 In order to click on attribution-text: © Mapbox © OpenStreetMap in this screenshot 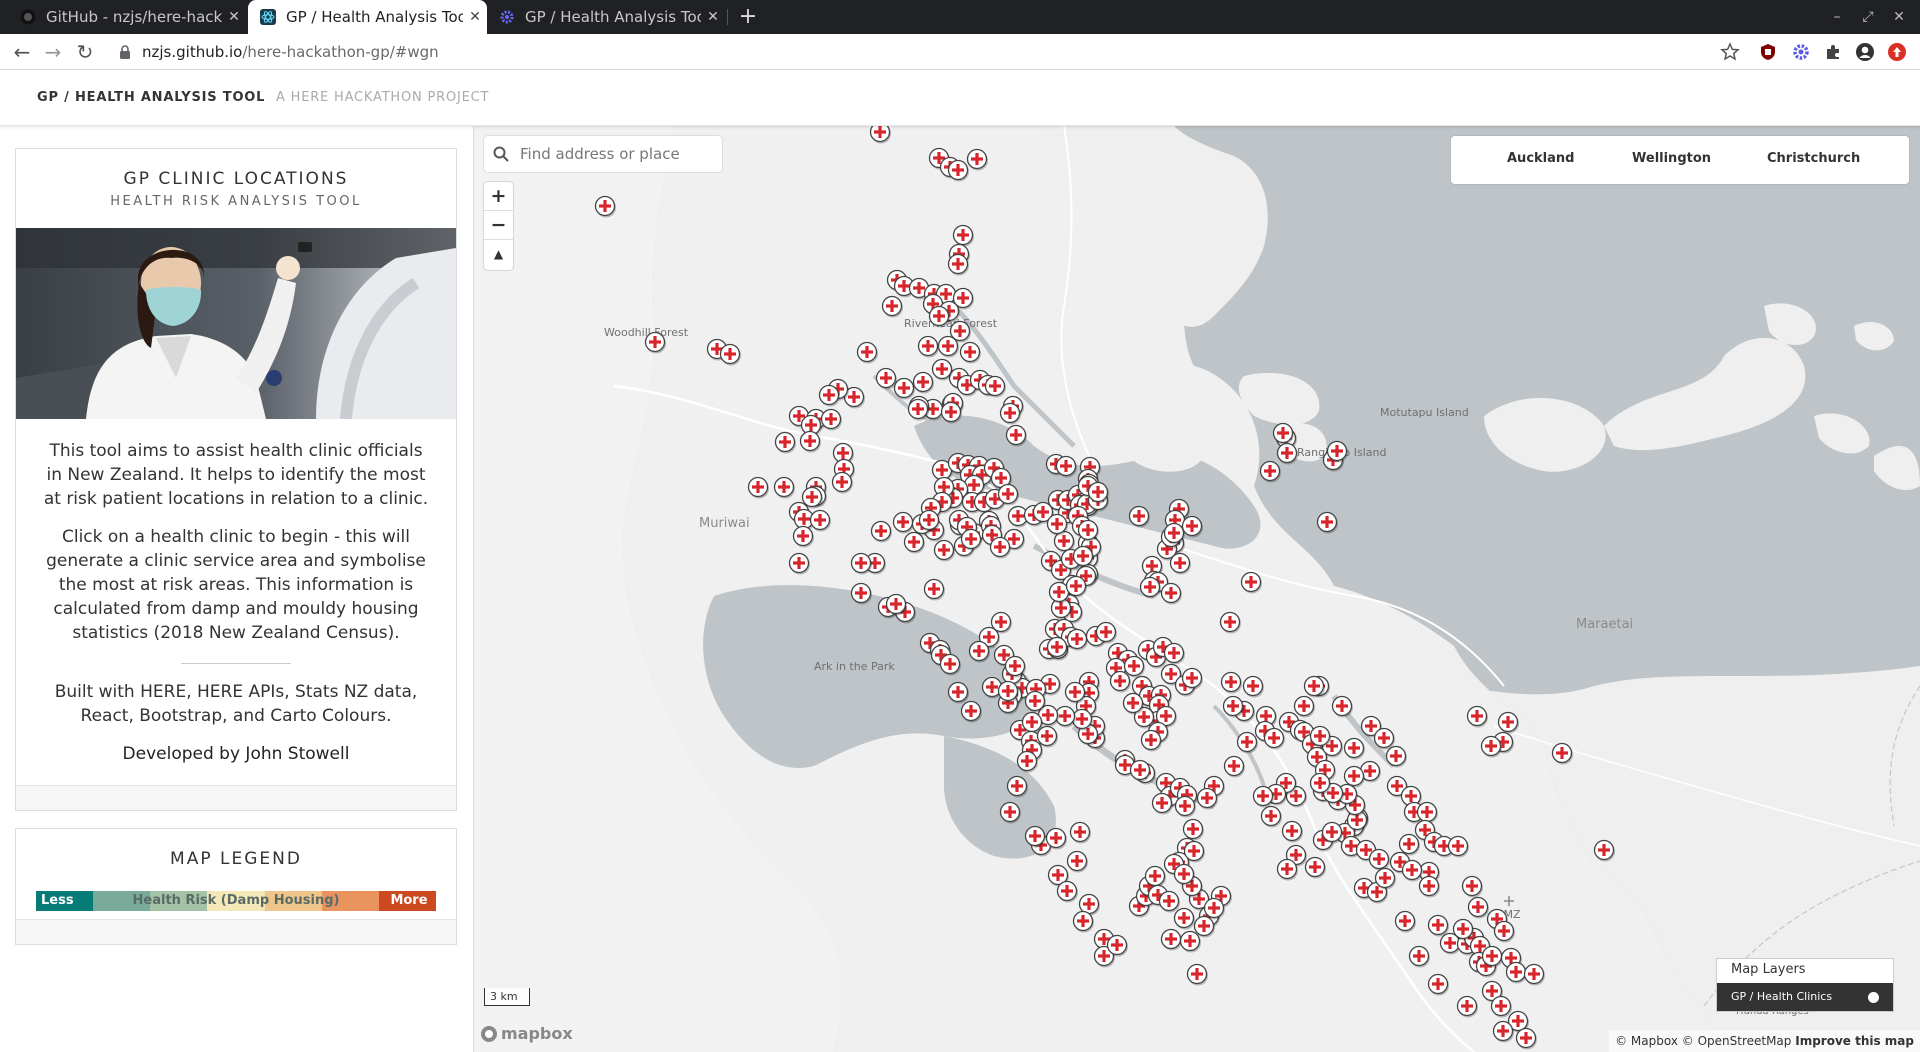, I will do `click(1703, 1041)`.